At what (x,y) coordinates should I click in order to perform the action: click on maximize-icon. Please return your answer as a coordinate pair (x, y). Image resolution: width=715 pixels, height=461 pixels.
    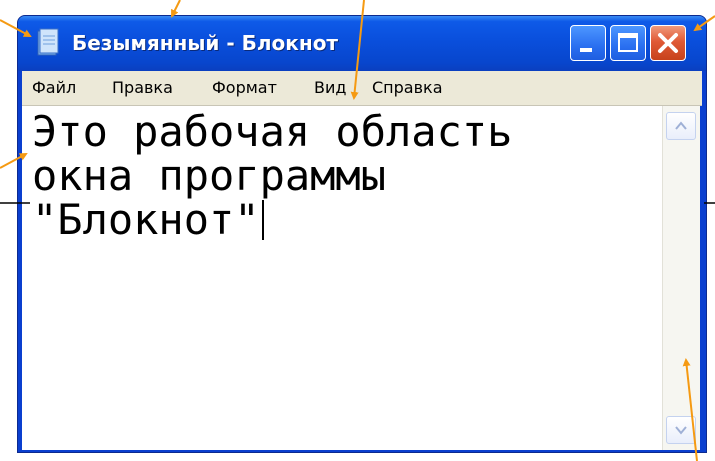
    Looking at the image, I should click on (628, 42).